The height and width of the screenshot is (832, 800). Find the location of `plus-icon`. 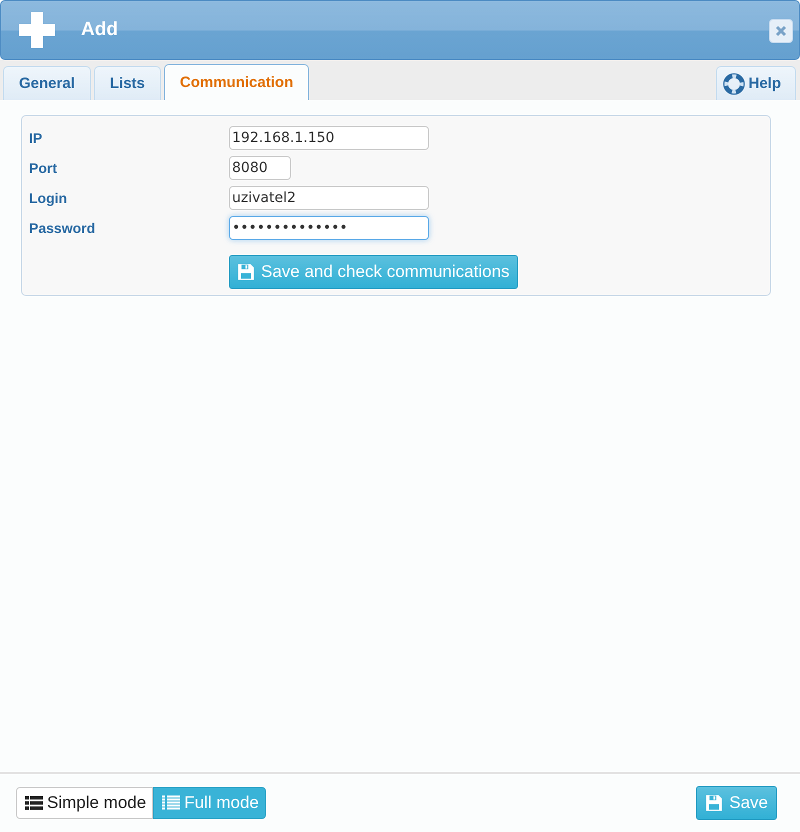

plus-icon is located at coordinates (37, 30).